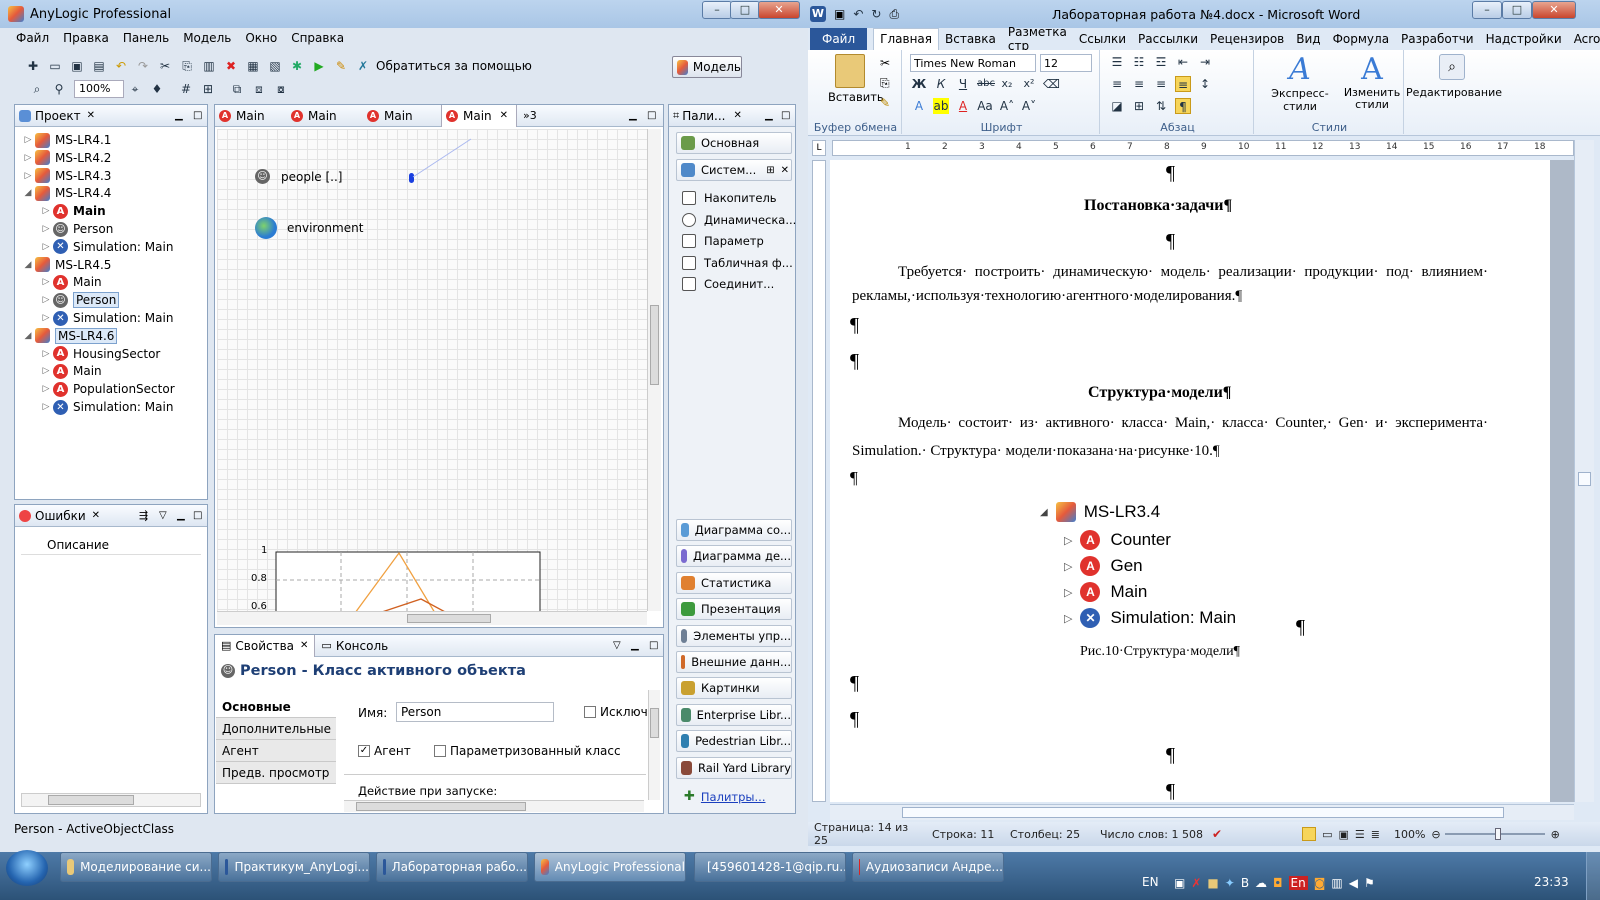 The width and height of the screenshot is (1600, 900). I want to click on canvas-vscrollbar, so click(654, 370).